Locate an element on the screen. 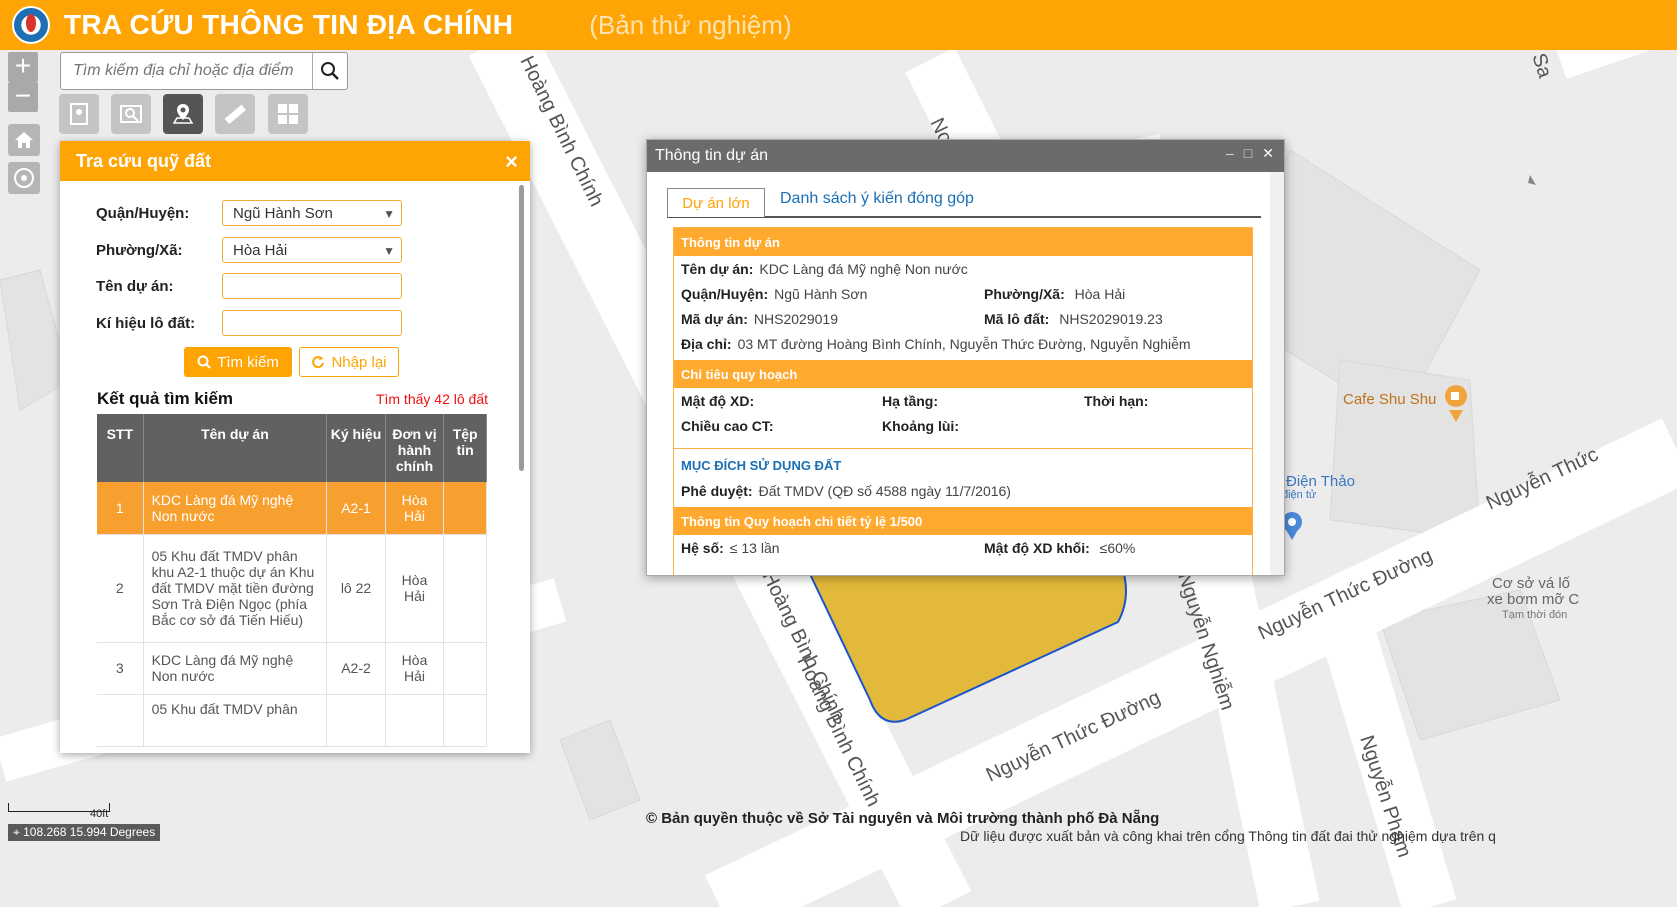  grid-icon is located at coordinates (288, 114).